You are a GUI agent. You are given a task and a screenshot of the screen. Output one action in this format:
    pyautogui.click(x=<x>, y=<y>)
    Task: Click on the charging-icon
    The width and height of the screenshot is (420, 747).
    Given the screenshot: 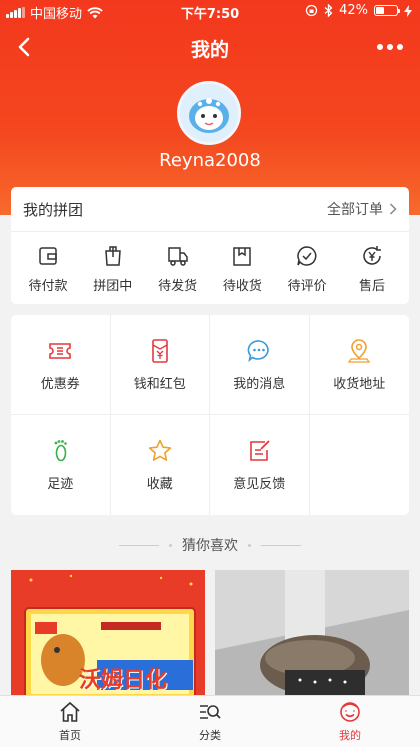 What is the action you would take?
    pyautogui.click(x=408, y=10)
    